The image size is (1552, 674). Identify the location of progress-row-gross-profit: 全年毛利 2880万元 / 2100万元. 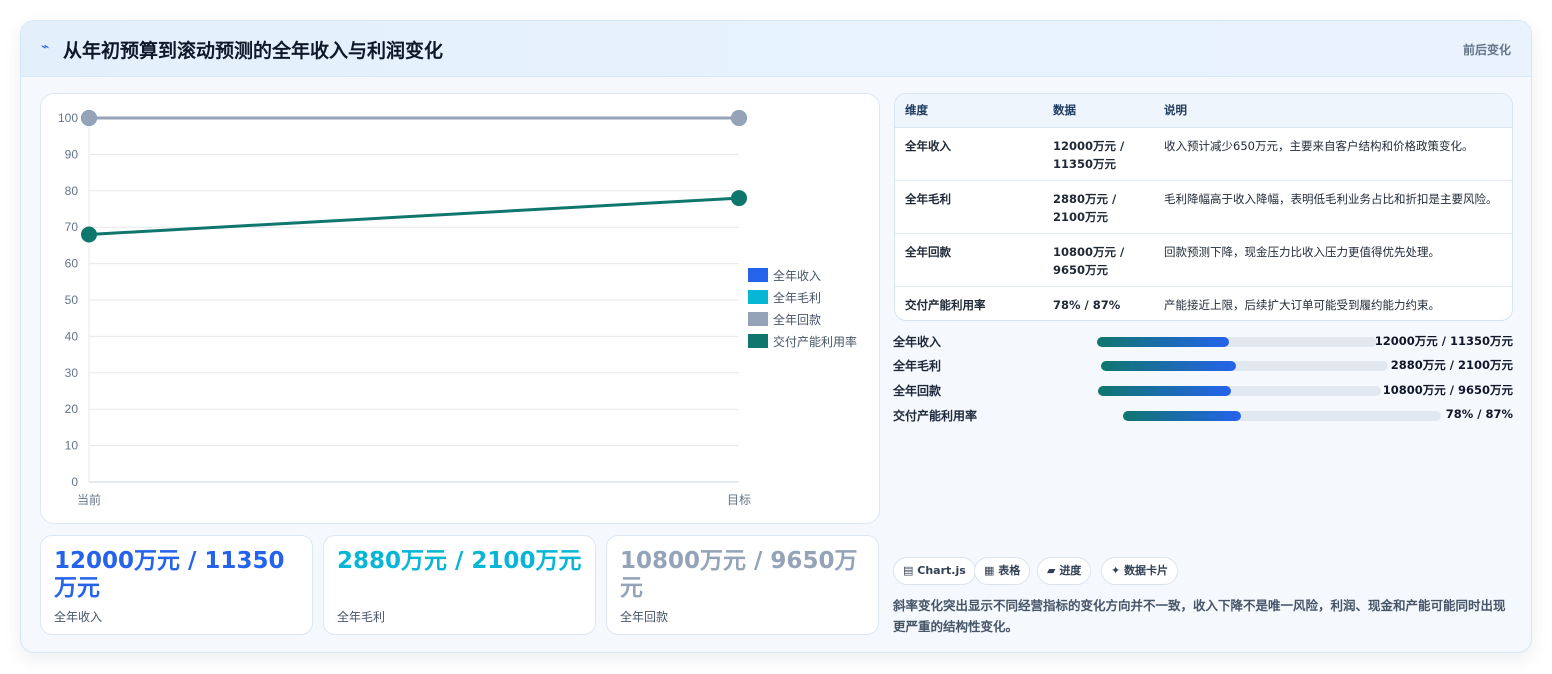
(1203, 365).